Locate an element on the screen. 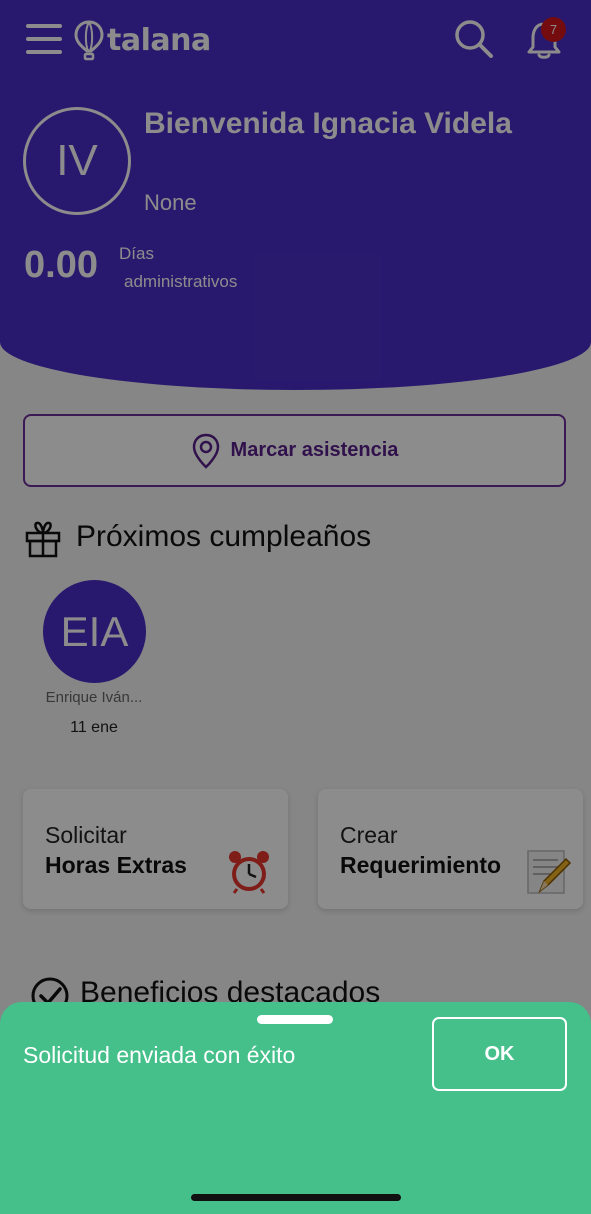  toast-message: Solicitud enviada con éxito is located at coordinates (159, 1055).